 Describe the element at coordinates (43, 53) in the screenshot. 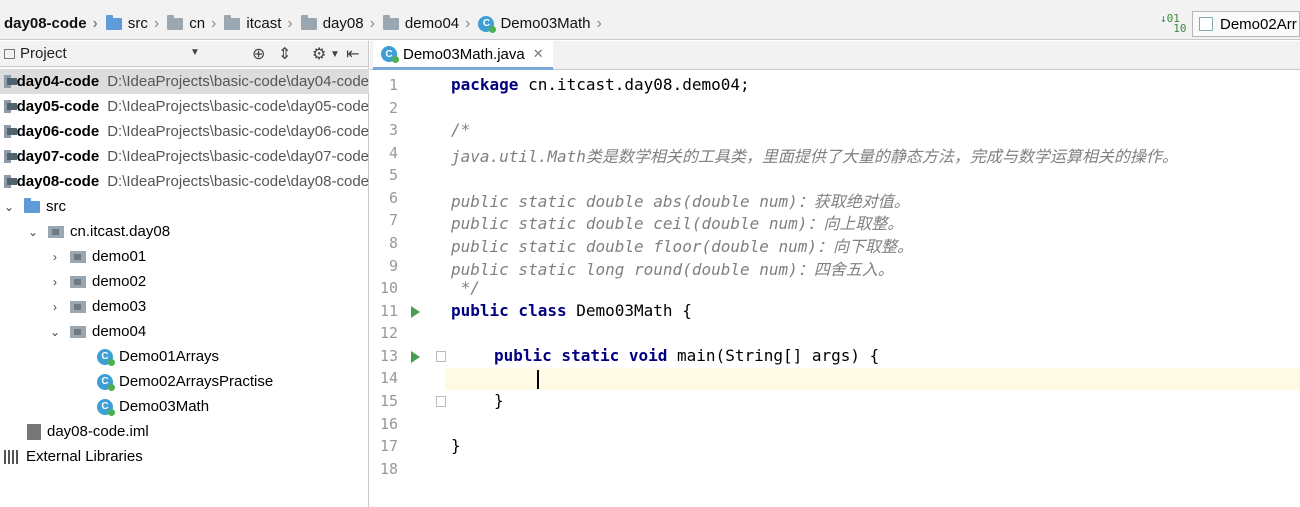

I see `project-panel-title: Project` at that location.